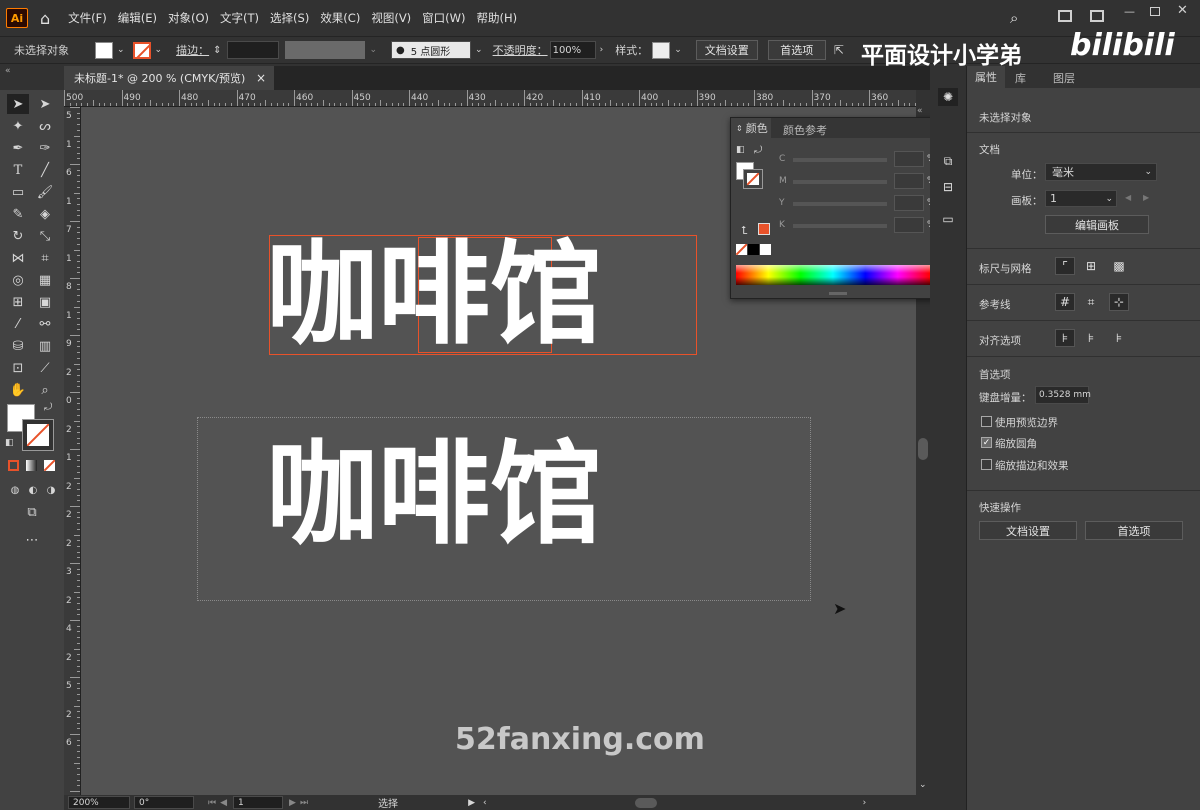  I want to click on paintbrush-icon: 🖌, so click(45, 192).